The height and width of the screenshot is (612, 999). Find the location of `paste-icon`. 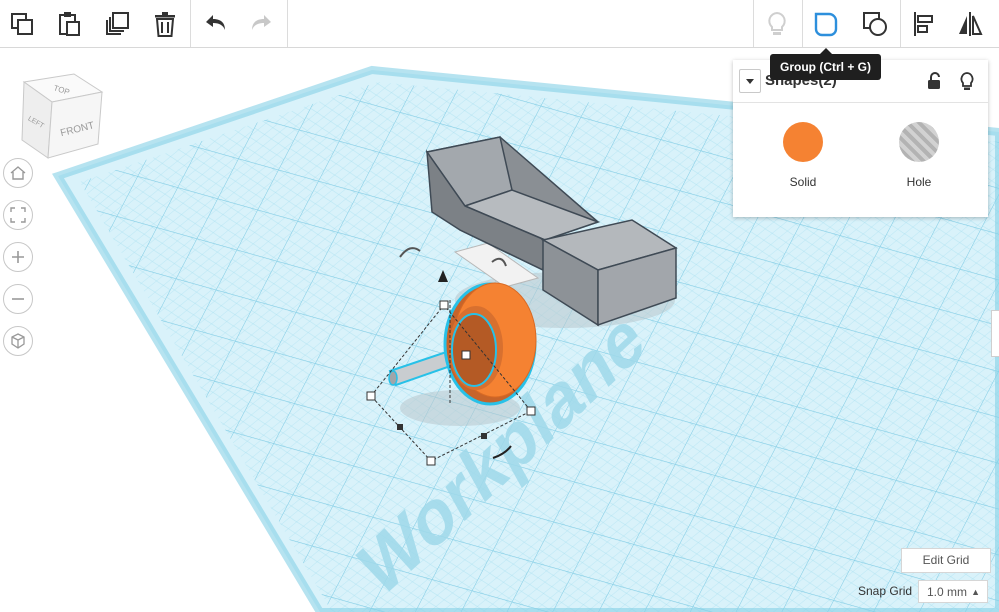

paste-icon is located at coordinates (69, 23).